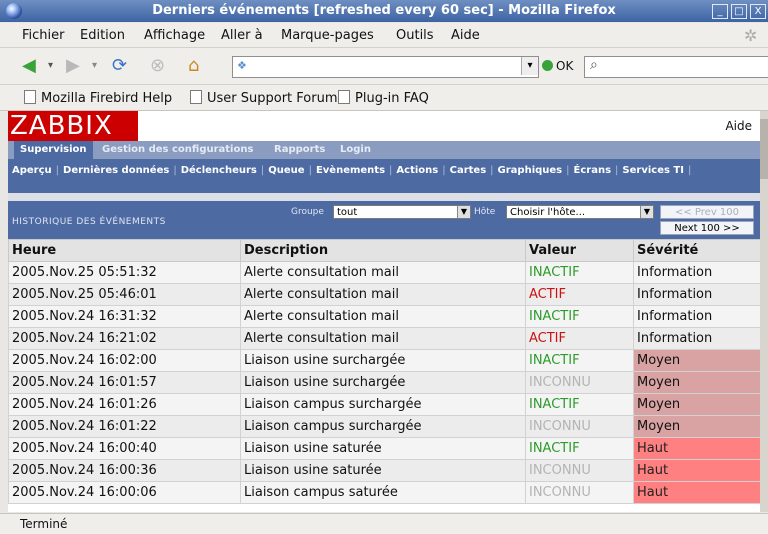 Image resolution: width=768 pixels, height=534 pixels. I want to click on host-select: Choisir l'hôte... ▼, so click(580, 212).